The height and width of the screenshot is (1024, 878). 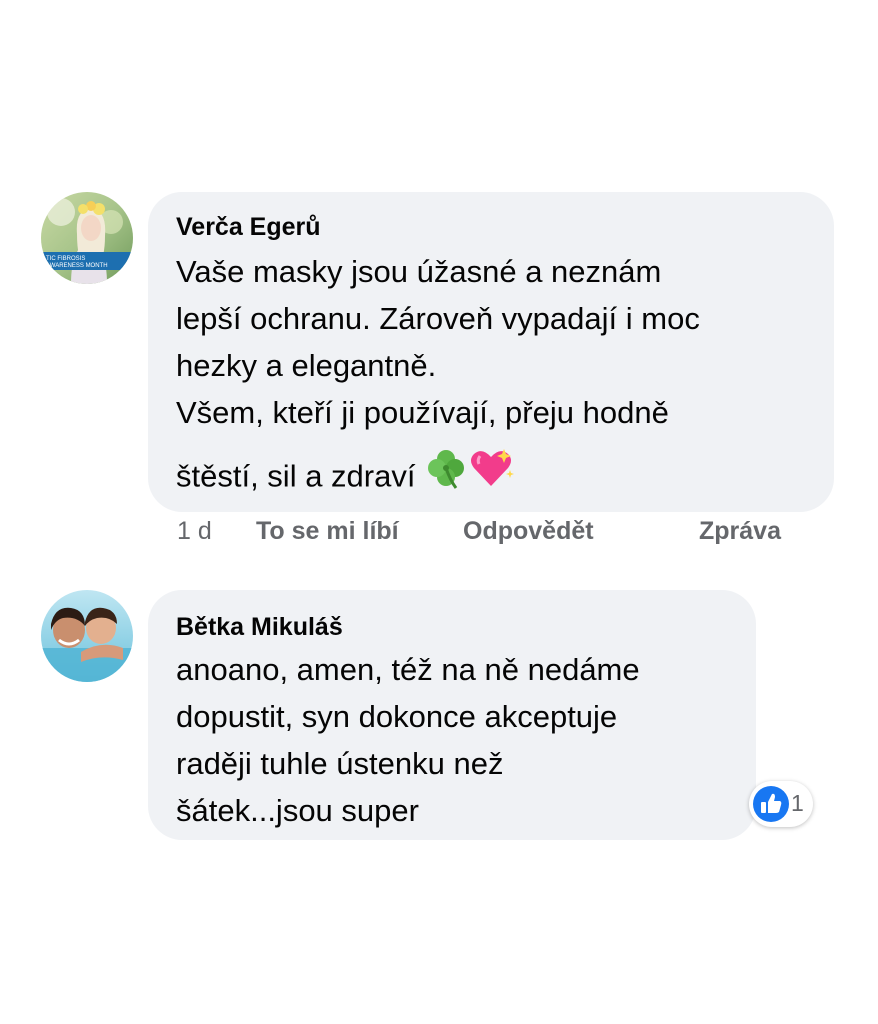 What do you see at coordinates (340, 763) in the screenshot?
I see `comment-line: raději tuhle ústenku než` at bounding box center [340, 763].